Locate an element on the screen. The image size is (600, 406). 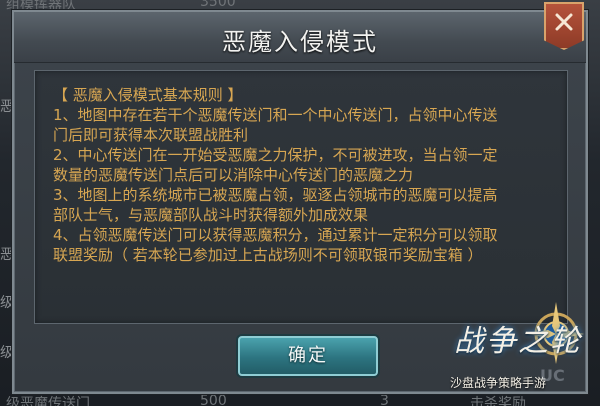
site-watermark: UC is located at coordinates (552, 375).